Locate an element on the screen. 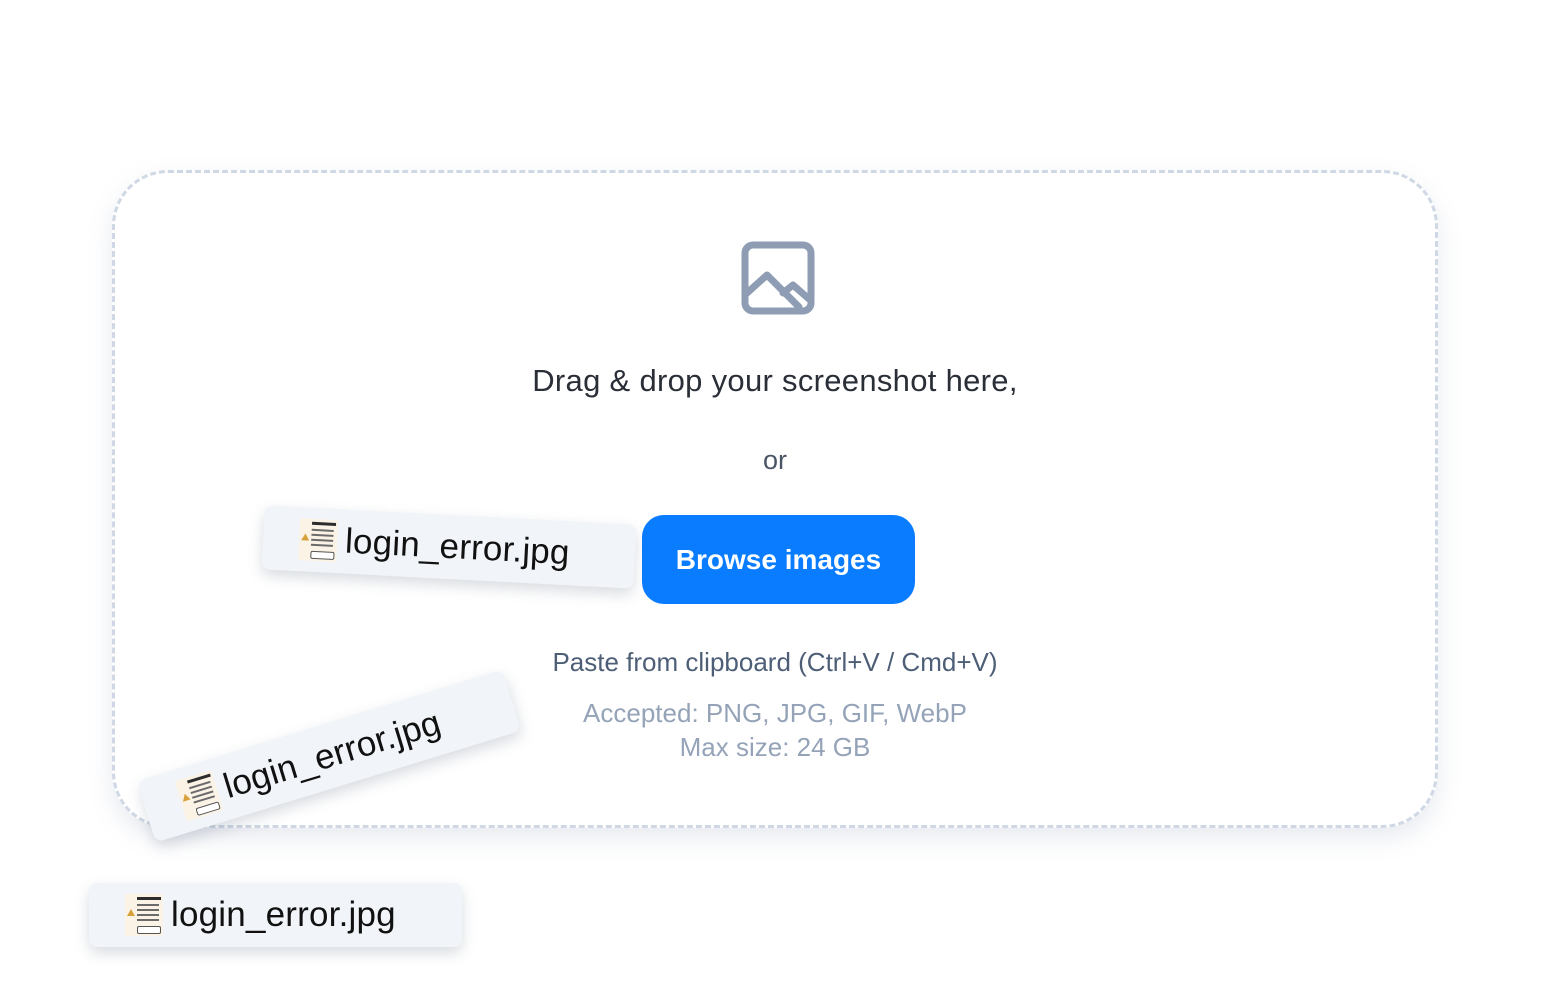  dragged-file-chip: login_error.jpg is located at coordinates (275, 915).